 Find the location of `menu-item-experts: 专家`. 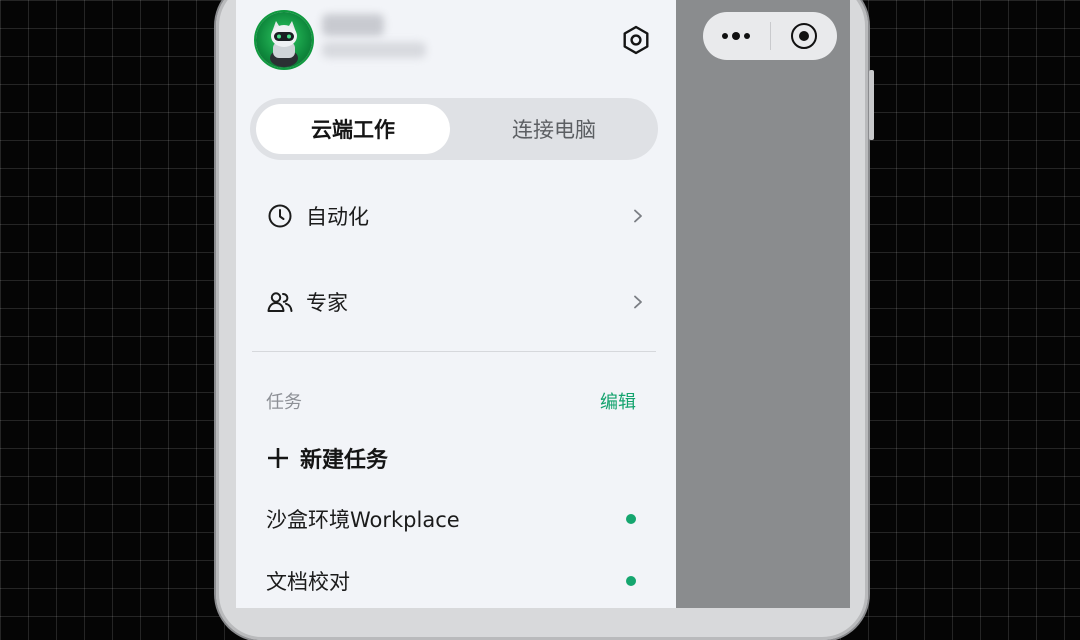

menu-item-experts: 专家 is located at coordinates (456, 302).